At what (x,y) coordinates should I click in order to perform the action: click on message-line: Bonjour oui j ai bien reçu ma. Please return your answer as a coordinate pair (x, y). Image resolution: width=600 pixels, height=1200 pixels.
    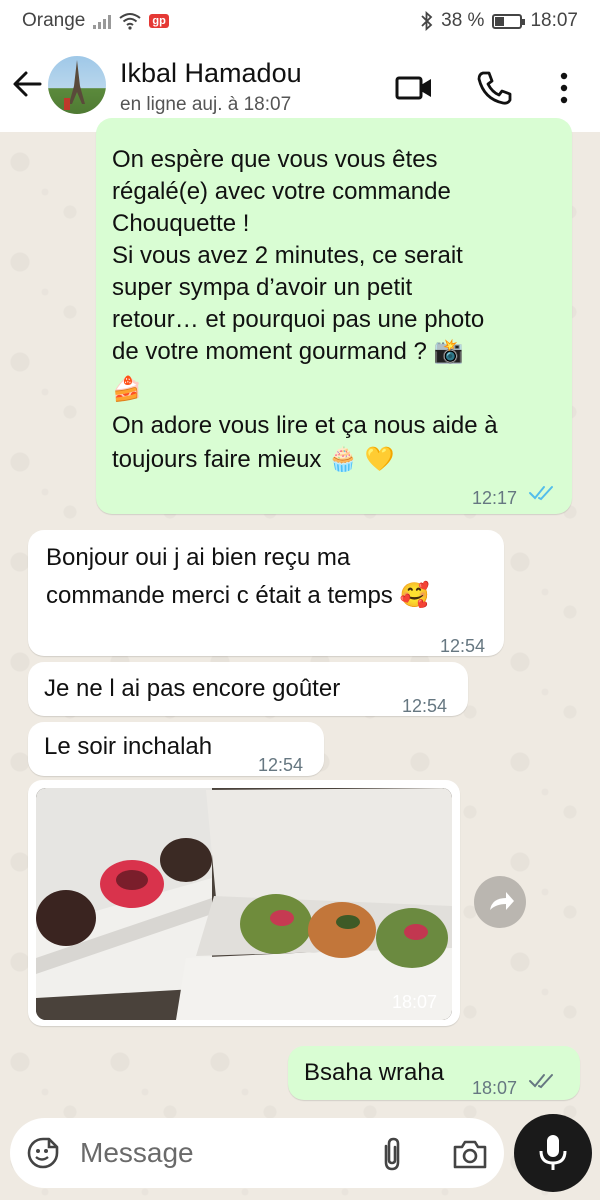
    Looking at the image, I should click on (198, 557).